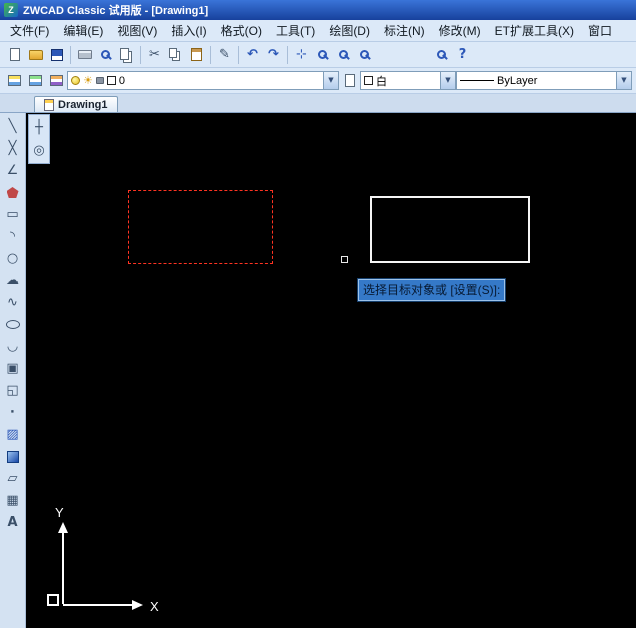  What do you see at coordinates (330, 80) in the screenshot?
I see `layer-dropdown-arrow: ▼` at bounding box center [330, 80].